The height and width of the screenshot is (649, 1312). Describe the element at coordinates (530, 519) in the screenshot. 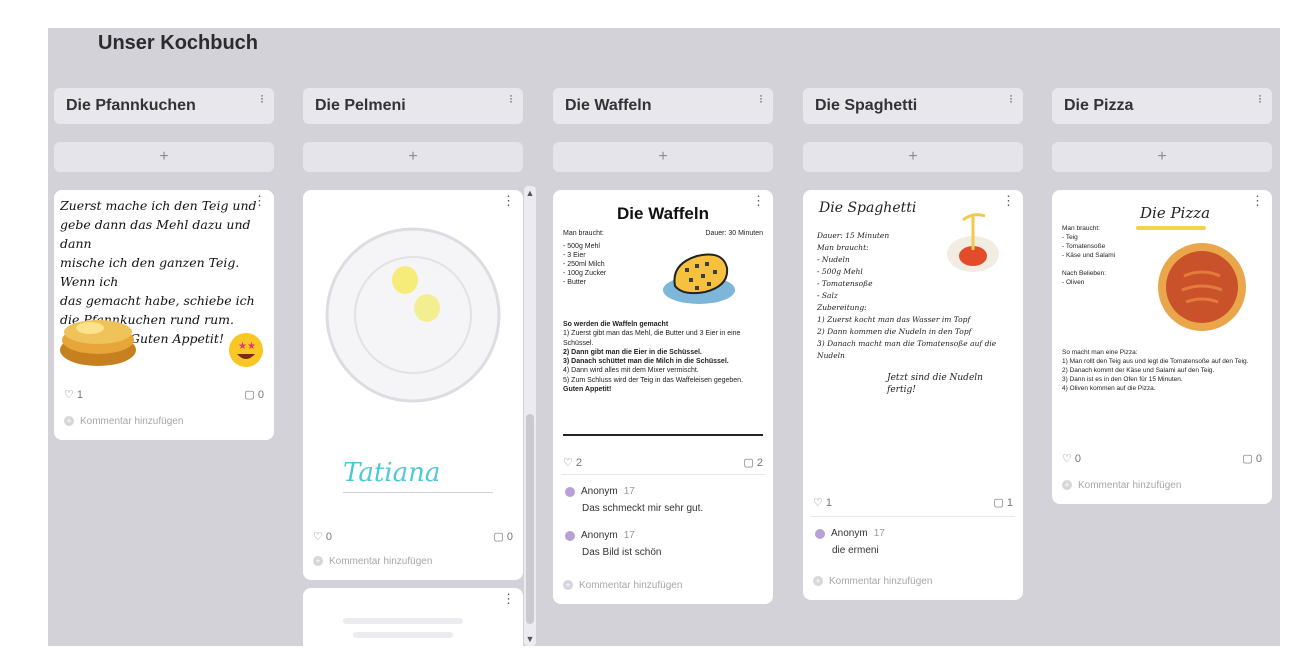

I see `scrollbar-thumb` at that location.